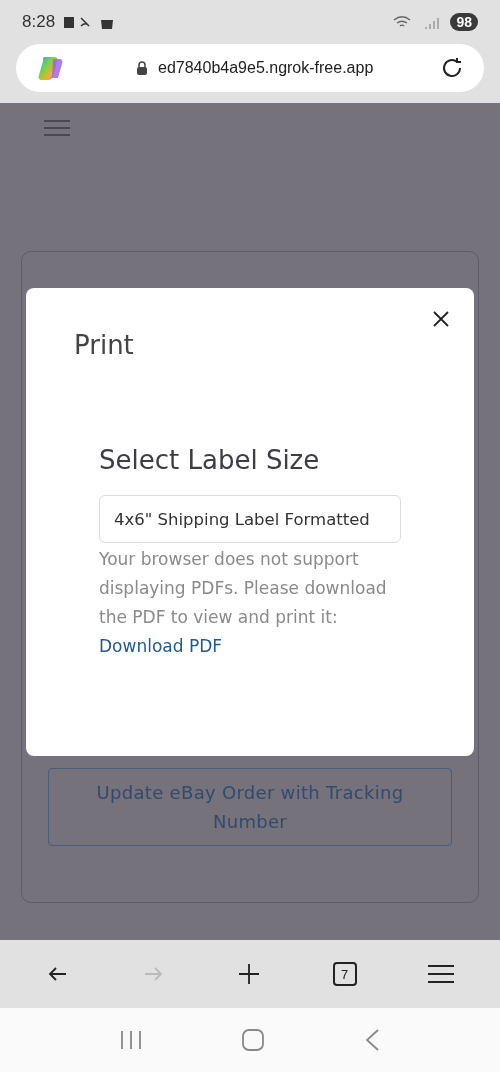  I want to click on recent-apps-icon, so click(131, 1040).